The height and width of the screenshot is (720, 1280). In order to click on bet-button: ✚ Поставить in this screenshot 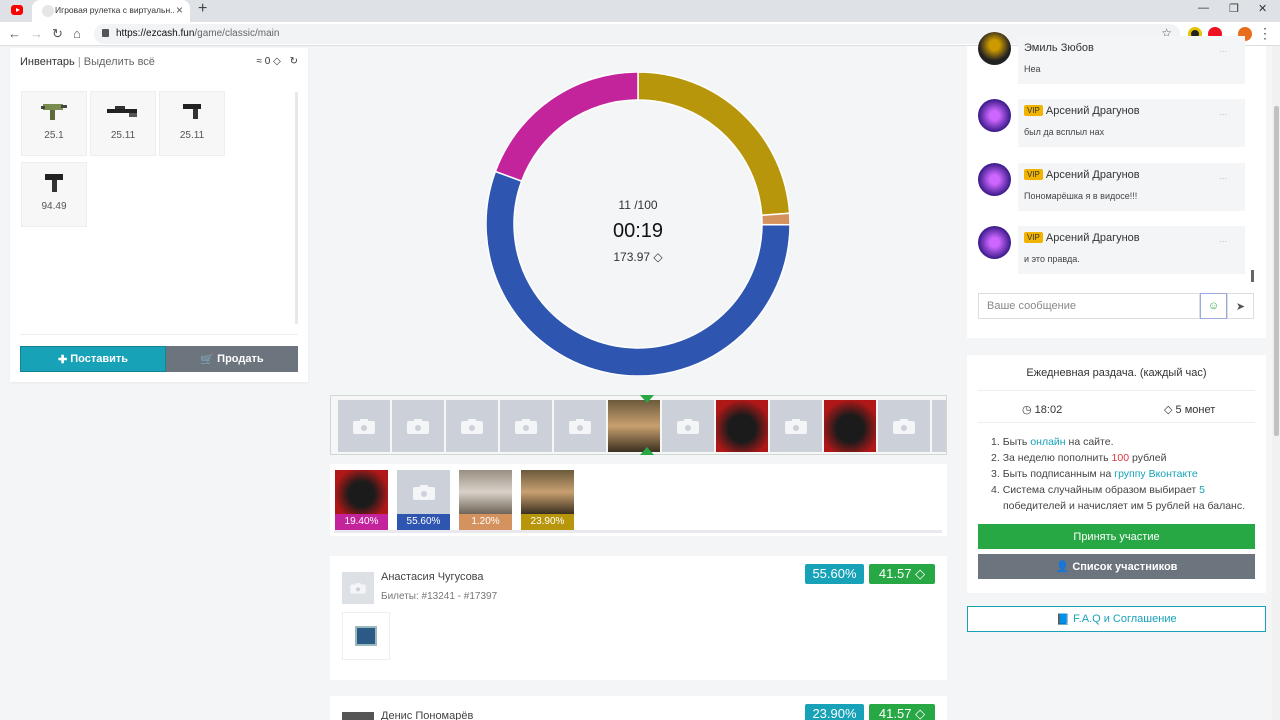, I will do `click(93, 359)`.